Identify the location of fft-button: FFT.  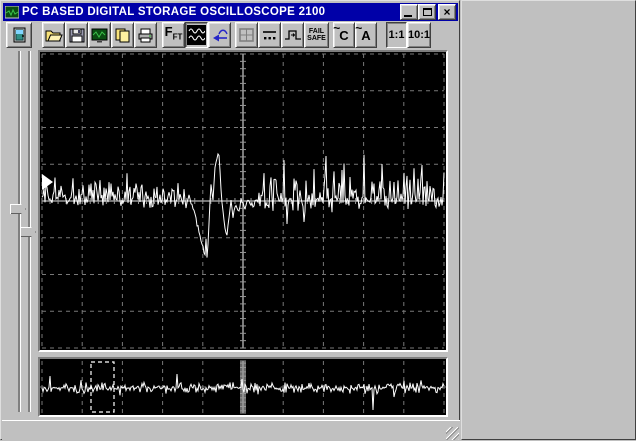
(173, 35).